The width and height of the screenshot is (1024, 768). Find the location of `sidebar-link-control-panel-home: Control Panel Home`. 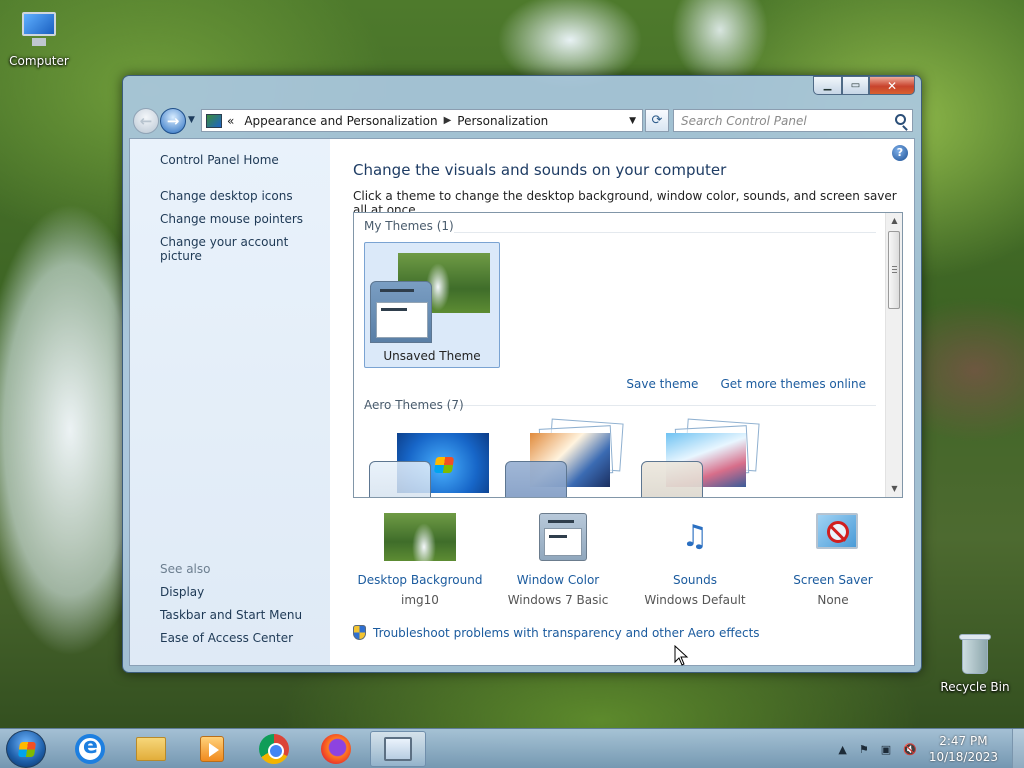

sidebar-link-control-panel-home: Control Panel Home is located at coordinates (219, 160).